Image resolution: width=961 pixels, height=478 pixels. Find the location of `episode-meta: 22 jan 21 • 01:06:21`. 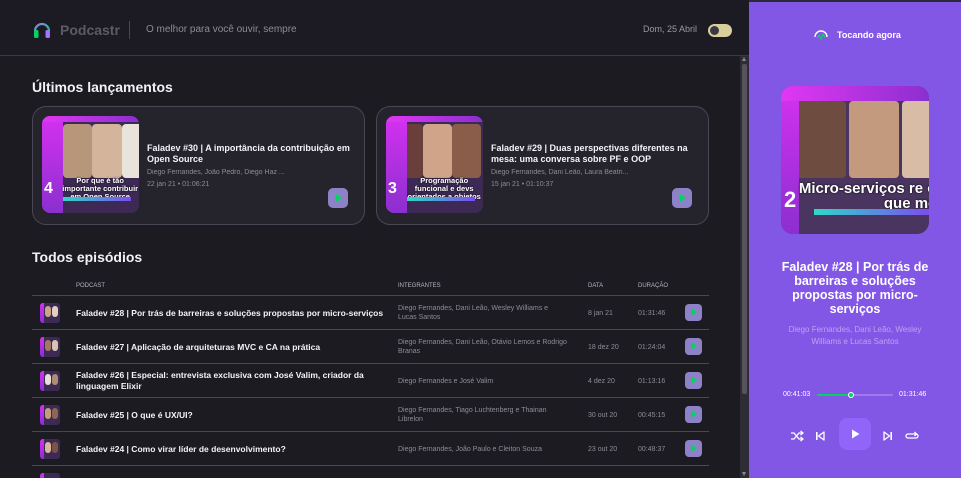

episode-meta: 22 jan 21 • 01:06:21 is located at coordinates (178, 184).